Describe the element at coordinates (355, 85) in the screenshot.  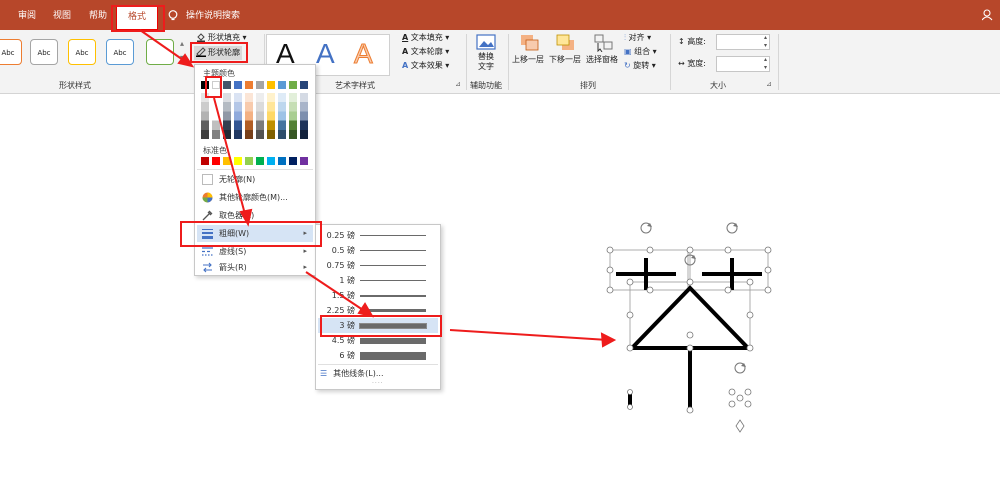
I see `group-label-wordart: 艺术字样式` at that location.